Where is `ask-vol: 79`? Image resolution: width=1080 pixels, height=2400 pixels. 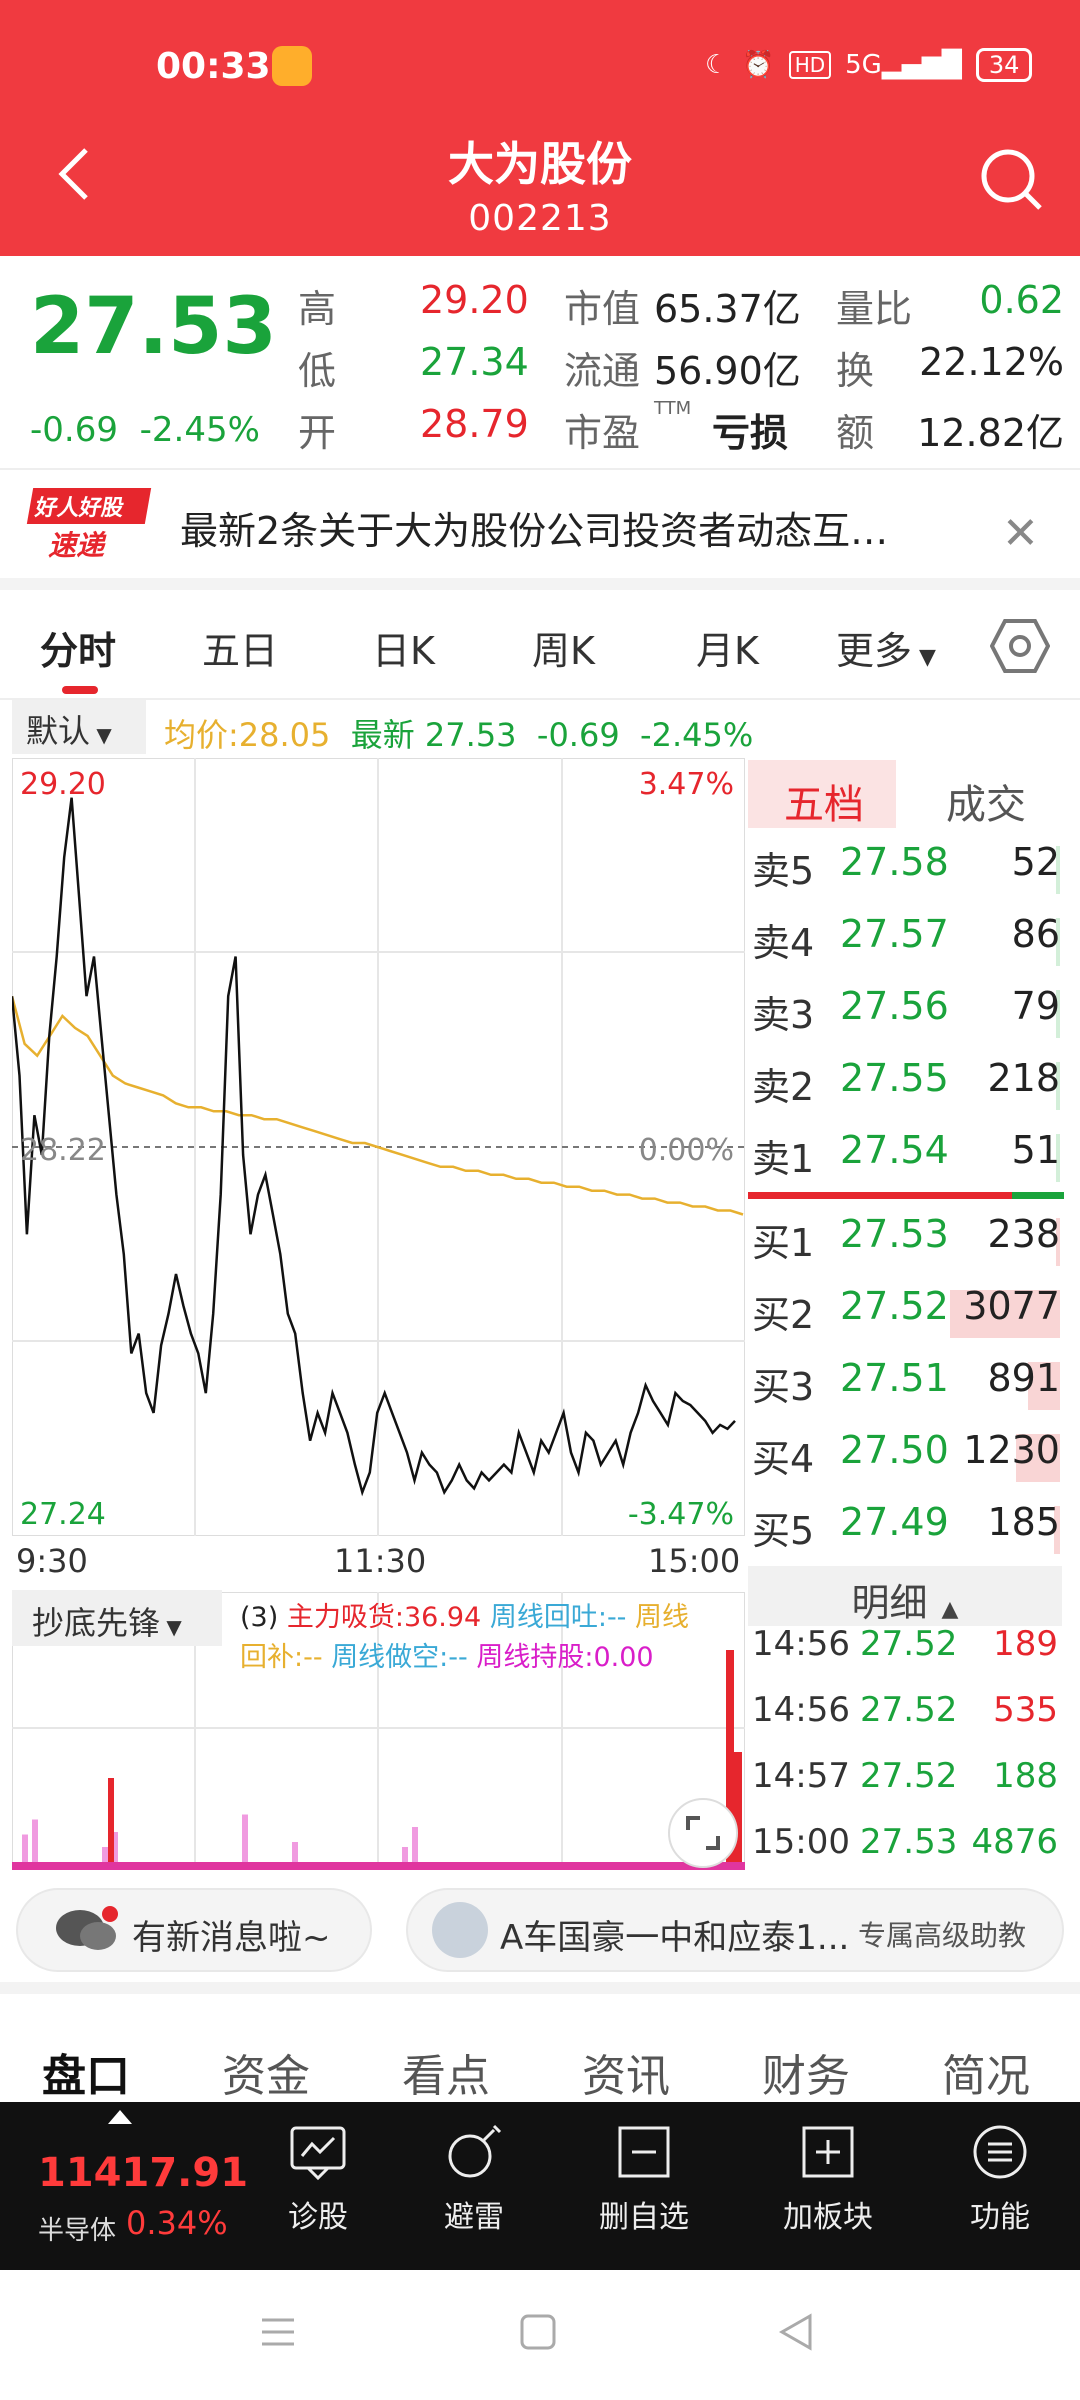
ask-vol: 79 is located at coordinates (1035, 1006).